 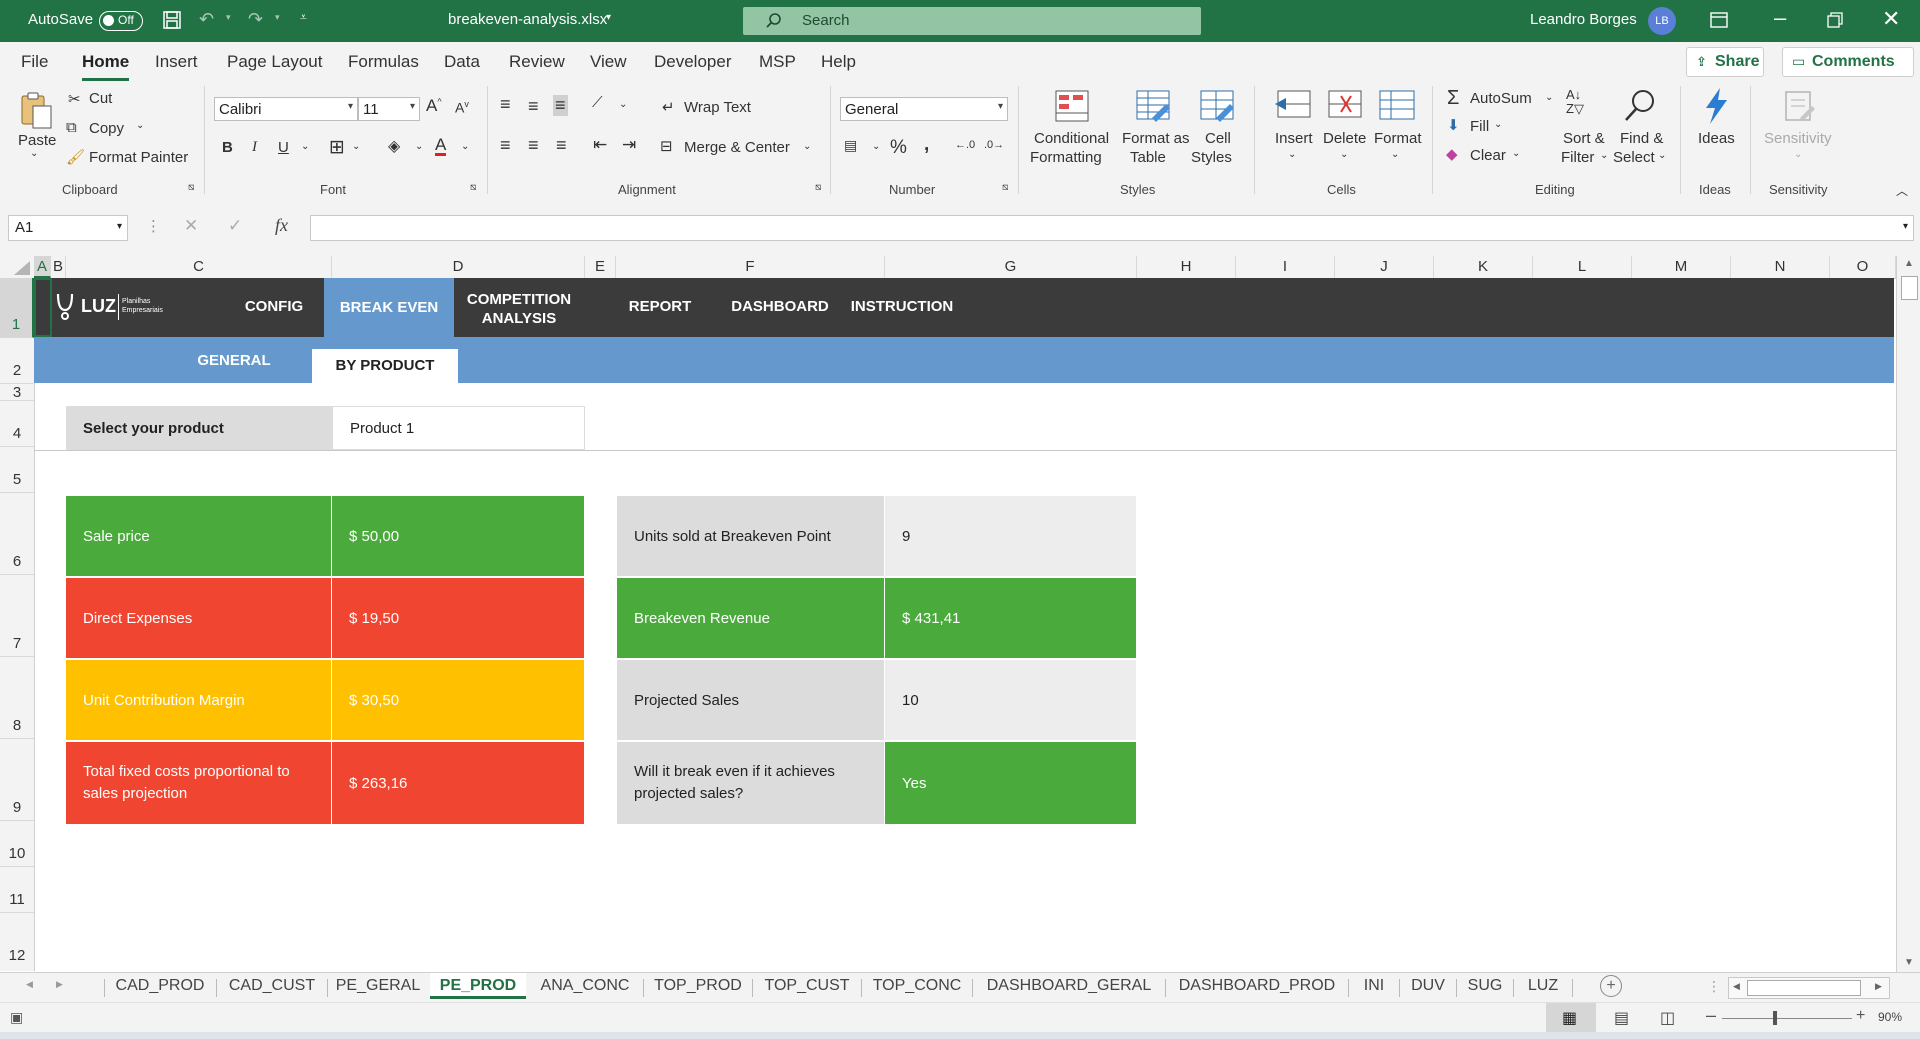 What do you see at coordinates (1787, 1018) in the screenshot?
I see `zoom-slider-track` at bounding box center [1787, 1018].